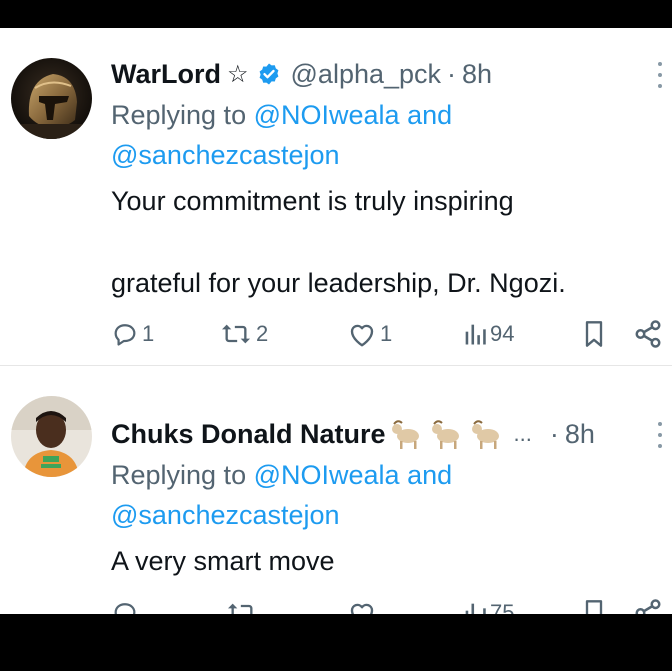 The width and height of the screenshot is (672, 671). Describe the element at coordinates (166, 74) in the screenshot. I see `display-name: WarLord` at that location.